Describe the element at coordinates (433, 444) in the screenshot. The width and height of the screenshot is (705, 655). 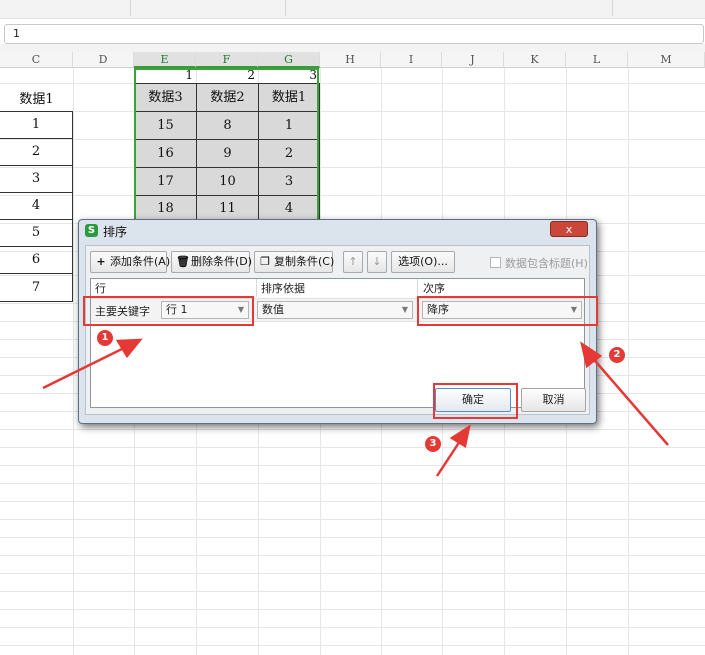
I see `step-badge-3: 3` at that location.